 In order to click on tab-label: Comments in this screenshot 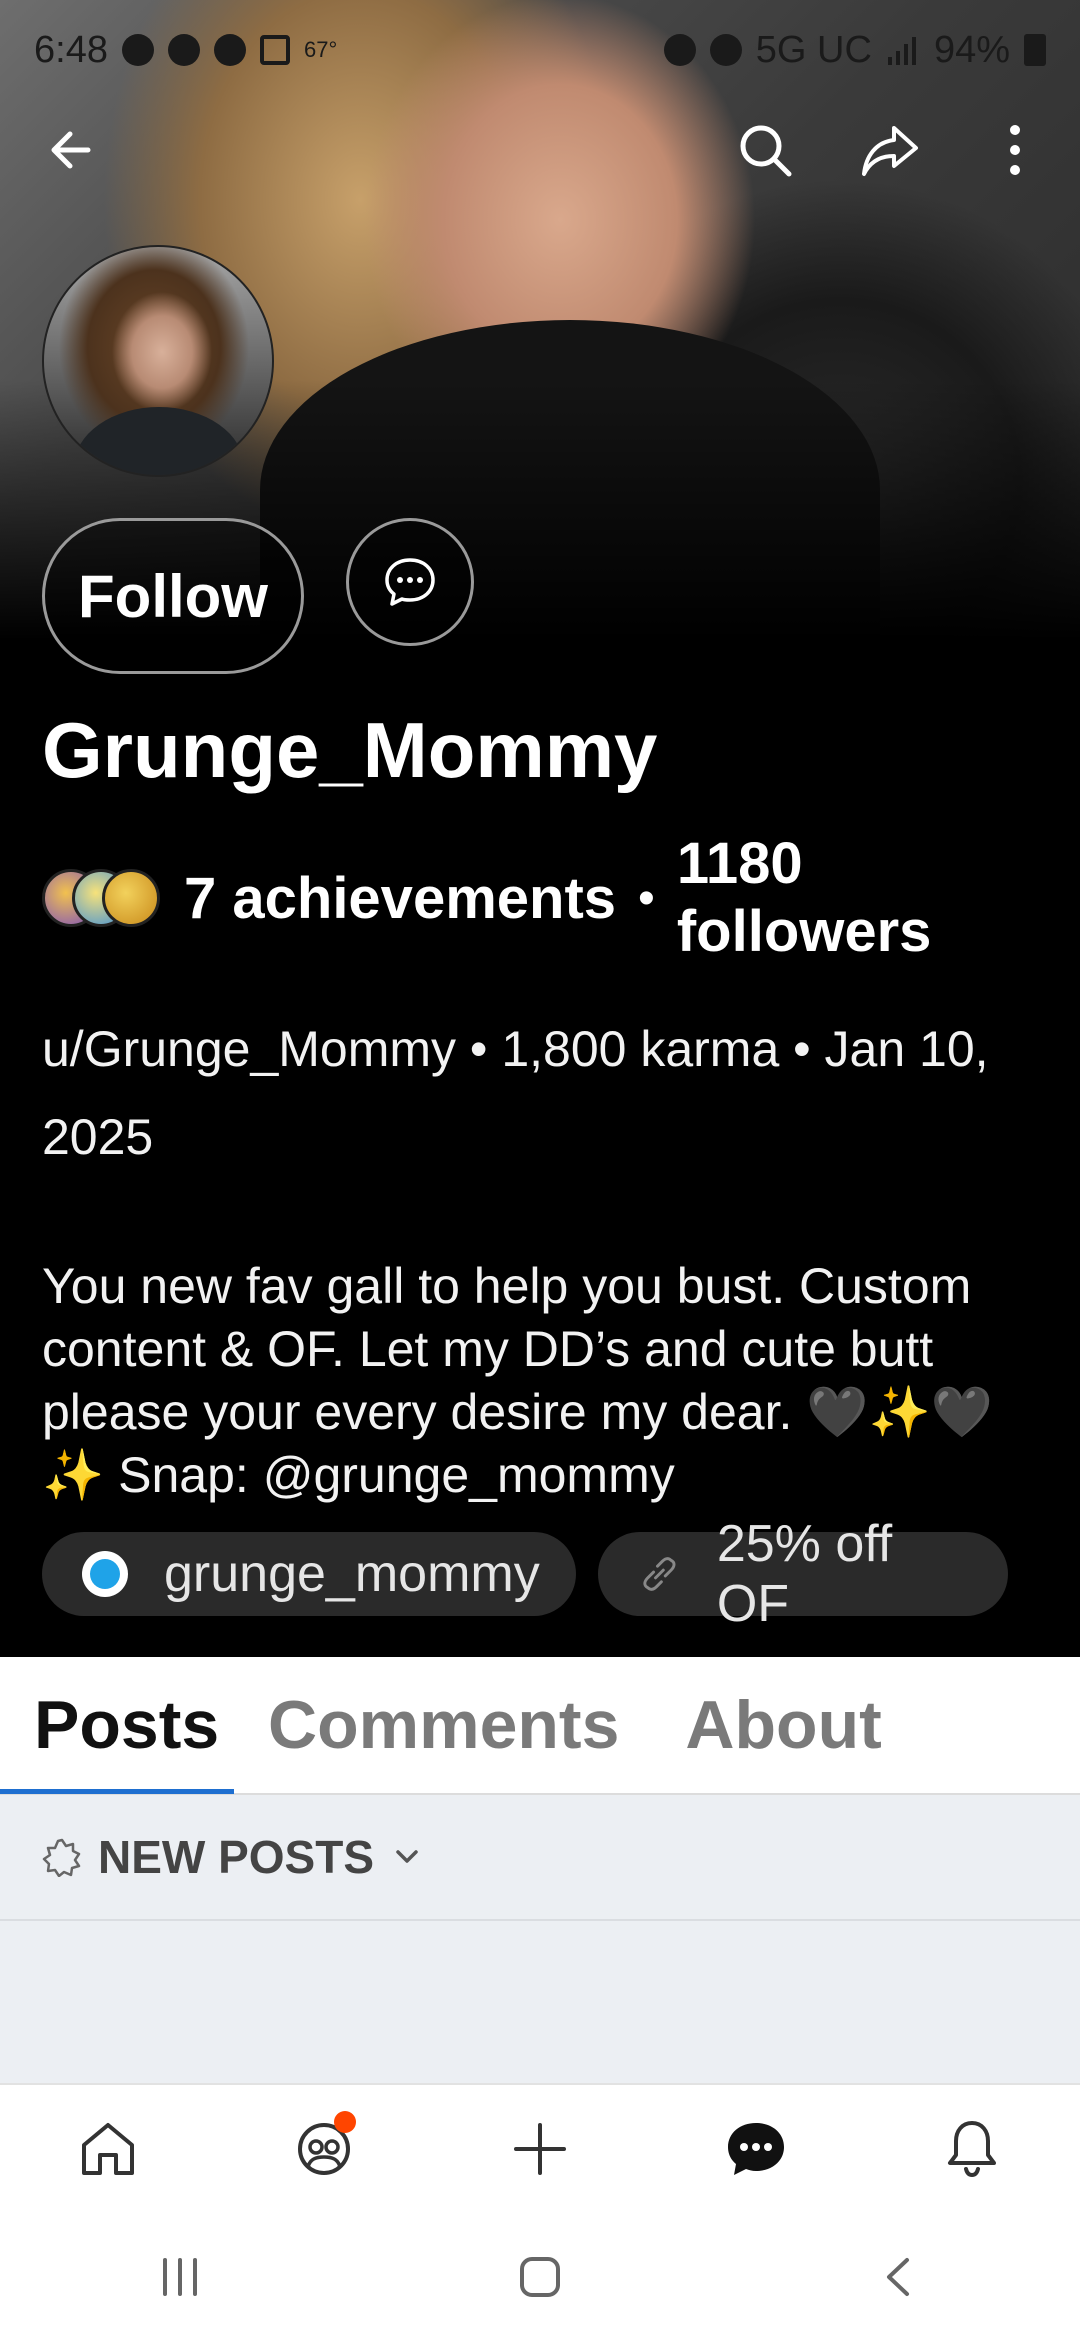, I will do `click(444, 1725)`.